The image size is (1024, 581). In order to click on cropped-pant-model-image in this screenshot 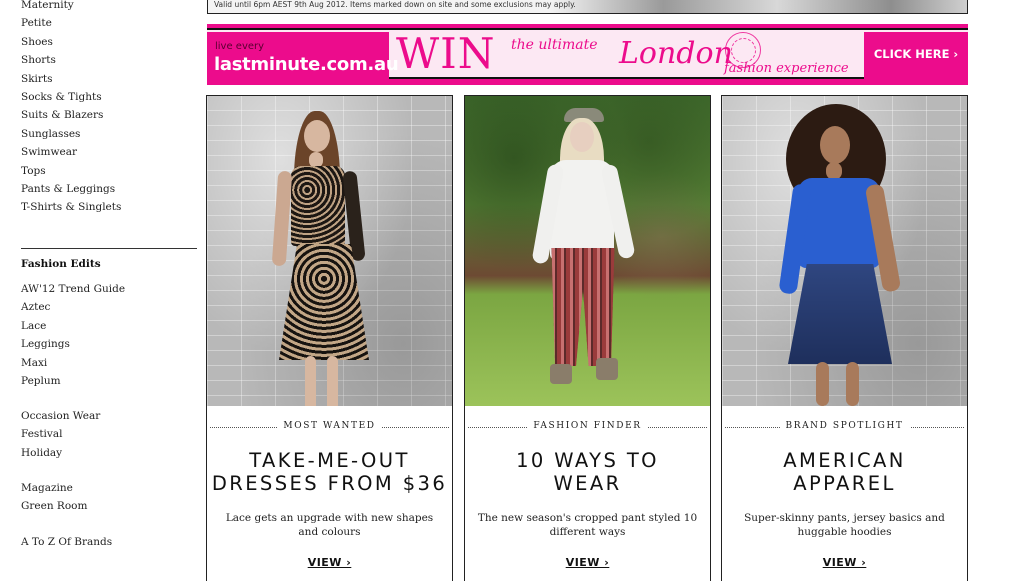, I will do `click(587, 251)`.